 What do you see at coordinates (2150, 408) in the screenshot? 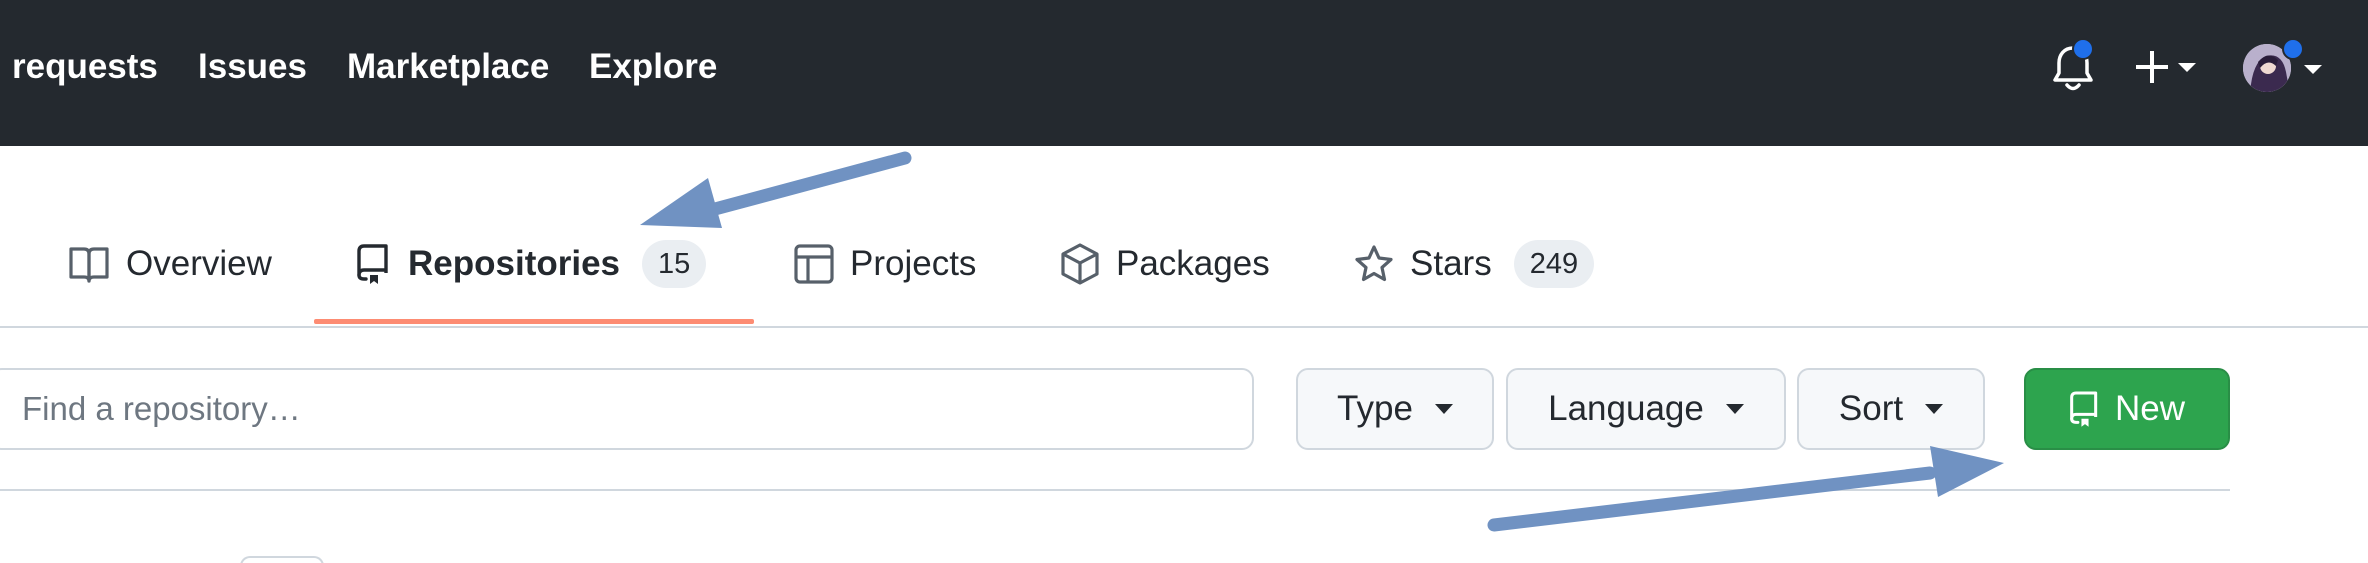
I see `new-button-label: New` at bounding box center [2150, 408].